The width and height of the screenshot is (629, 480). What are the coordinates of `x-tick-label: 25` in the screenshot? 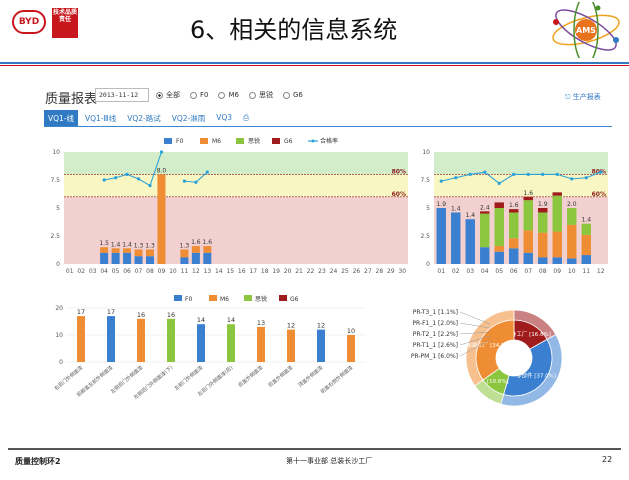 It's located at (345, 271).